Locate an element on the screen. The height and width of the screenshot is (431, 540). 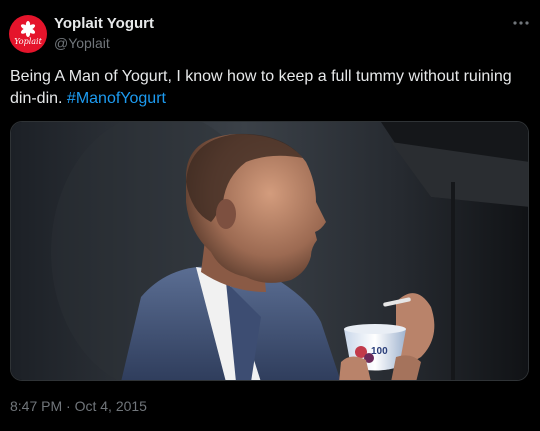
hashtag-link: #ManofYogurt is located at coordinates (116, 98).